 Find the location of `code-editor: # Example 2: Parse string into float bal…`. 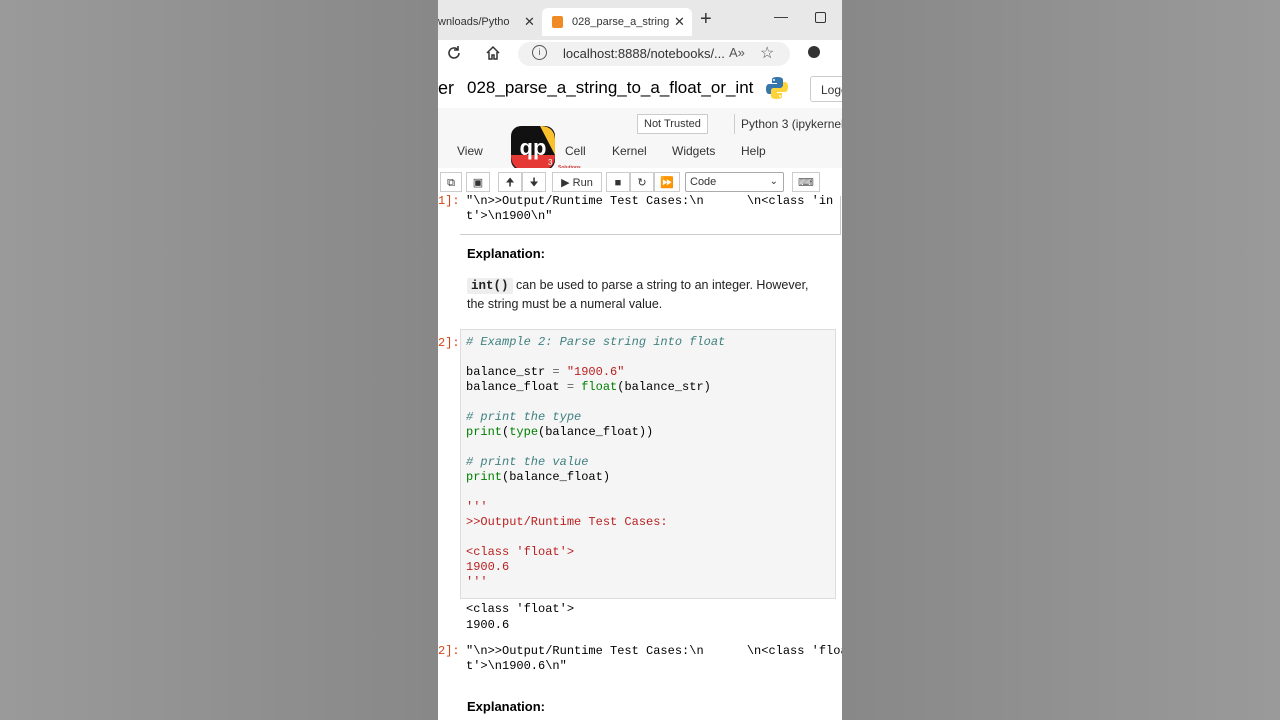

code-editor: # Example 2: Parse string into float bal… is located at coordinates (595, 462).